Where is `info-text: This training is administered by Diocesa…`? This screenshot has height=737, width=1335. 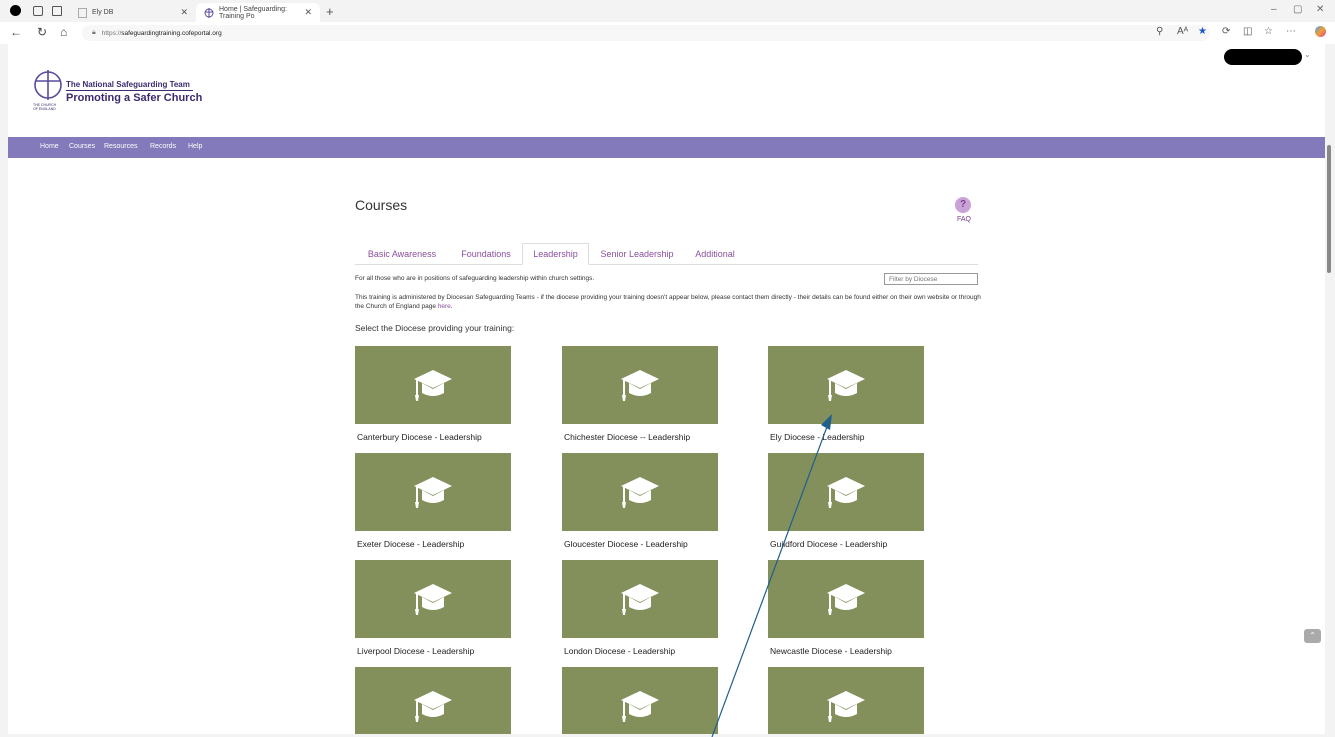 info-text: This training is administered by Diocesa… is located at coordinates (670, 302).